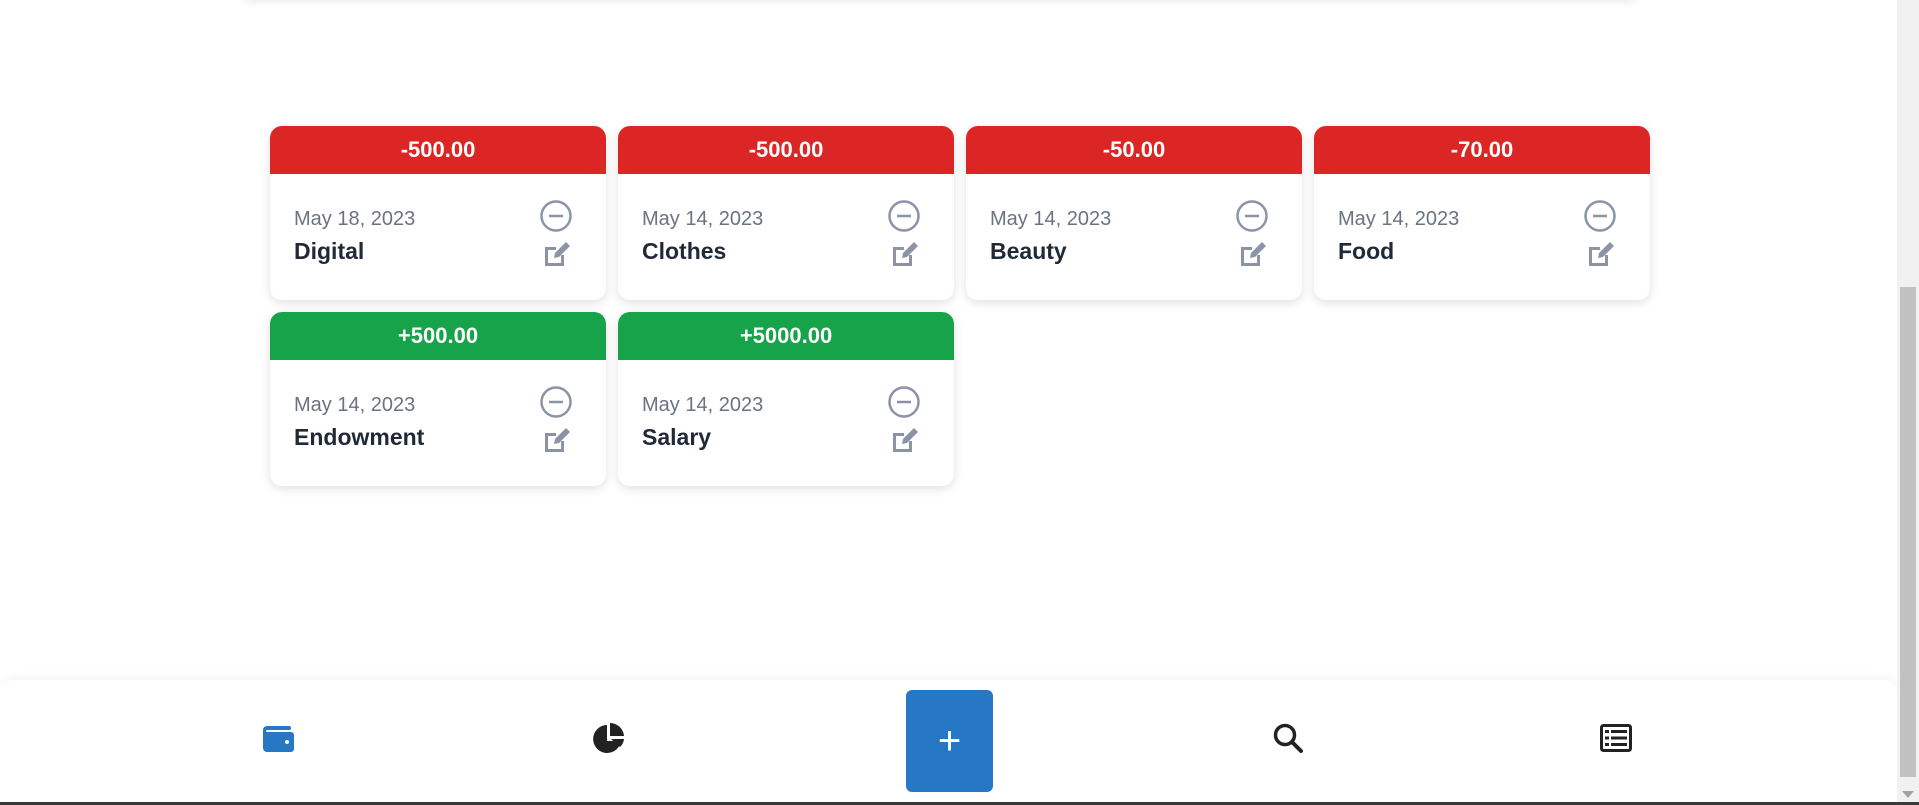  What do you see at coordinates (1482, 213) in the screenshot?
I see `transaction-card: -70.00 May 14, 2023 Food` at bounding box center [1482, 213].